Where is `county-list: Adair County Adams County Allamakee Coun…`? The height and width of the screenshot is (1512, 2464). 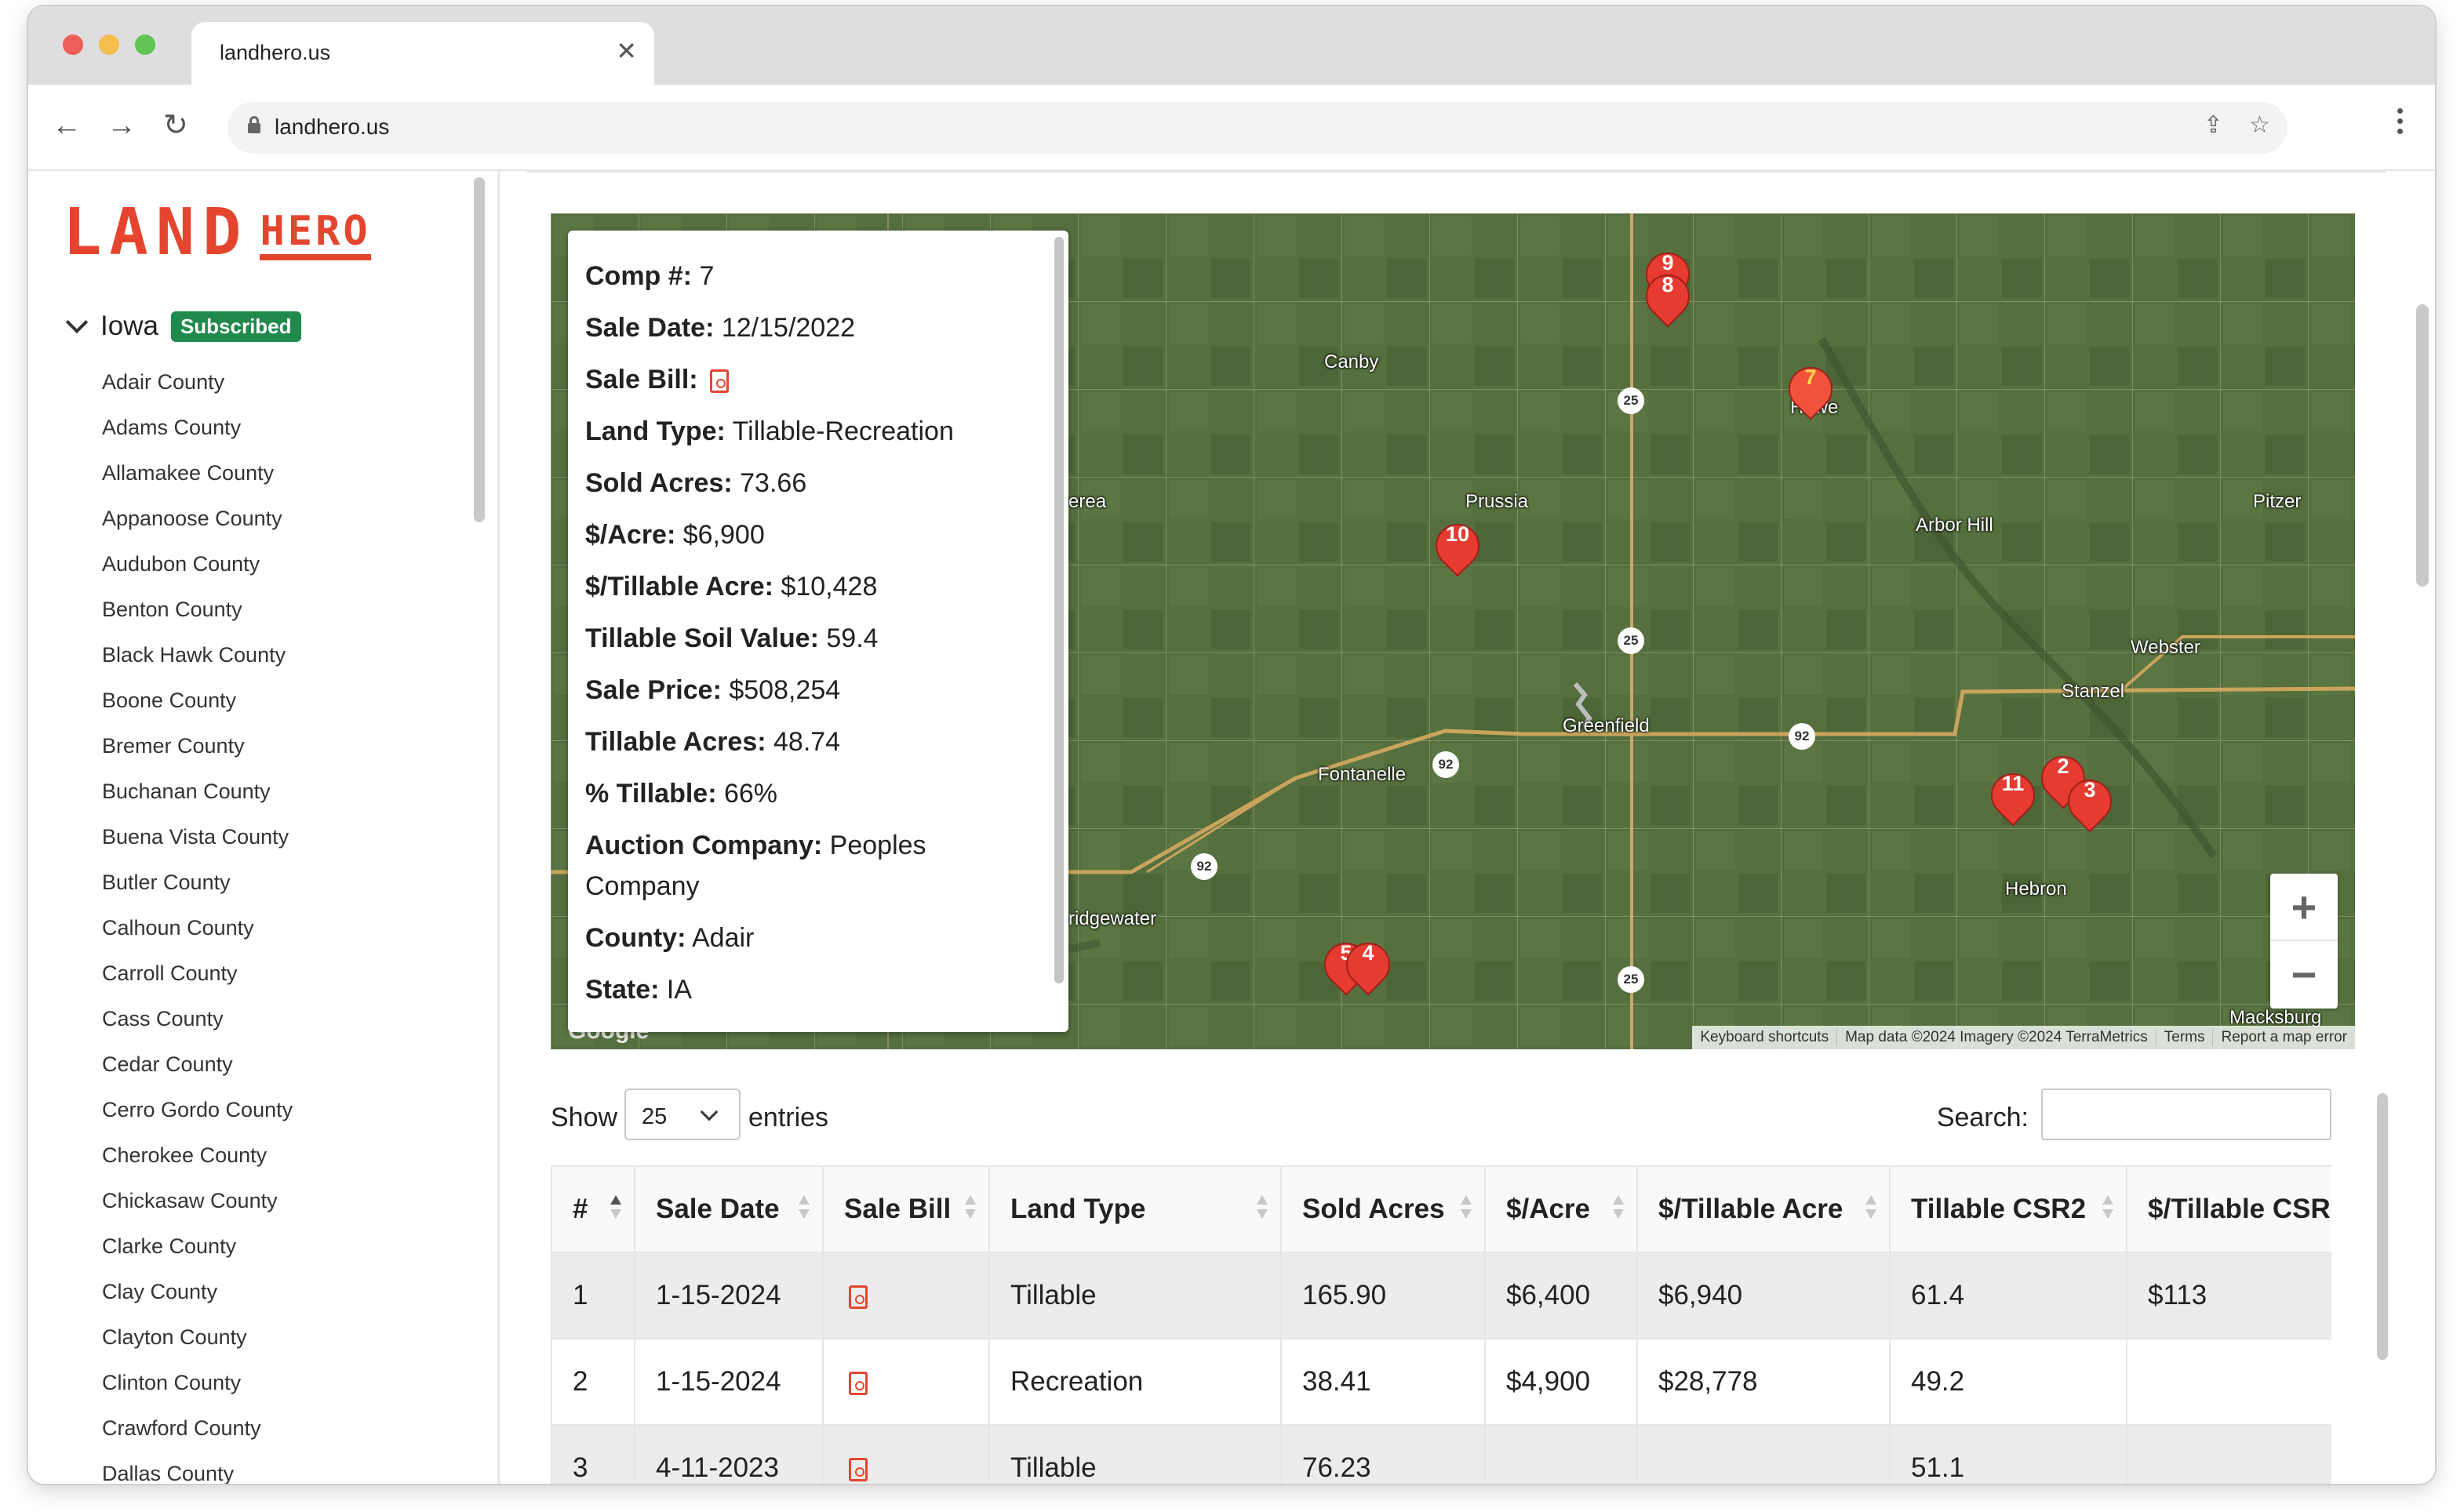
county-list: Adair County Adams County Allamakee Coun… is located at coordinates (197, 925).